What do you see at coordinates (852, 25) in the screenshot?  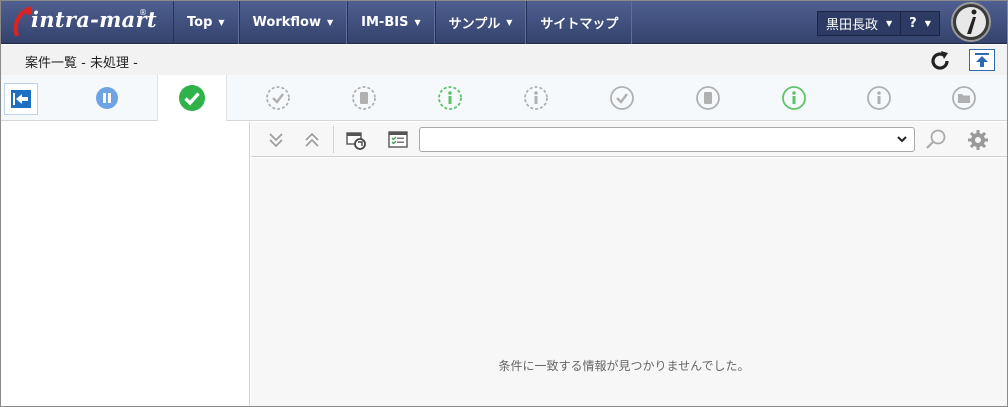 I see `user-name: 黒田長政` at bounding box center [852, 25].